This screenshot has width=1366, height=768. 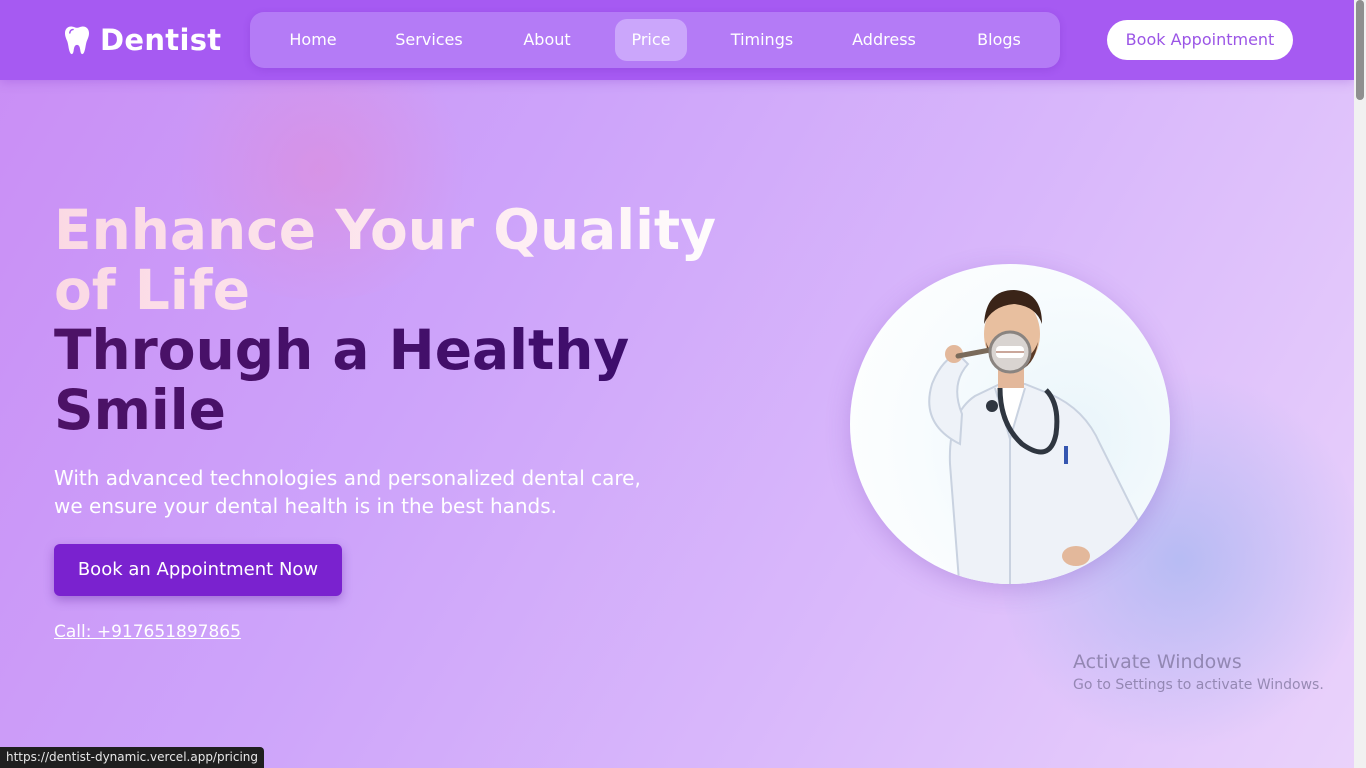 What do you see at coordinates (884, 40) in the screenshot?
I see `nav-item-address: Address` at bounding box center [884, 40].